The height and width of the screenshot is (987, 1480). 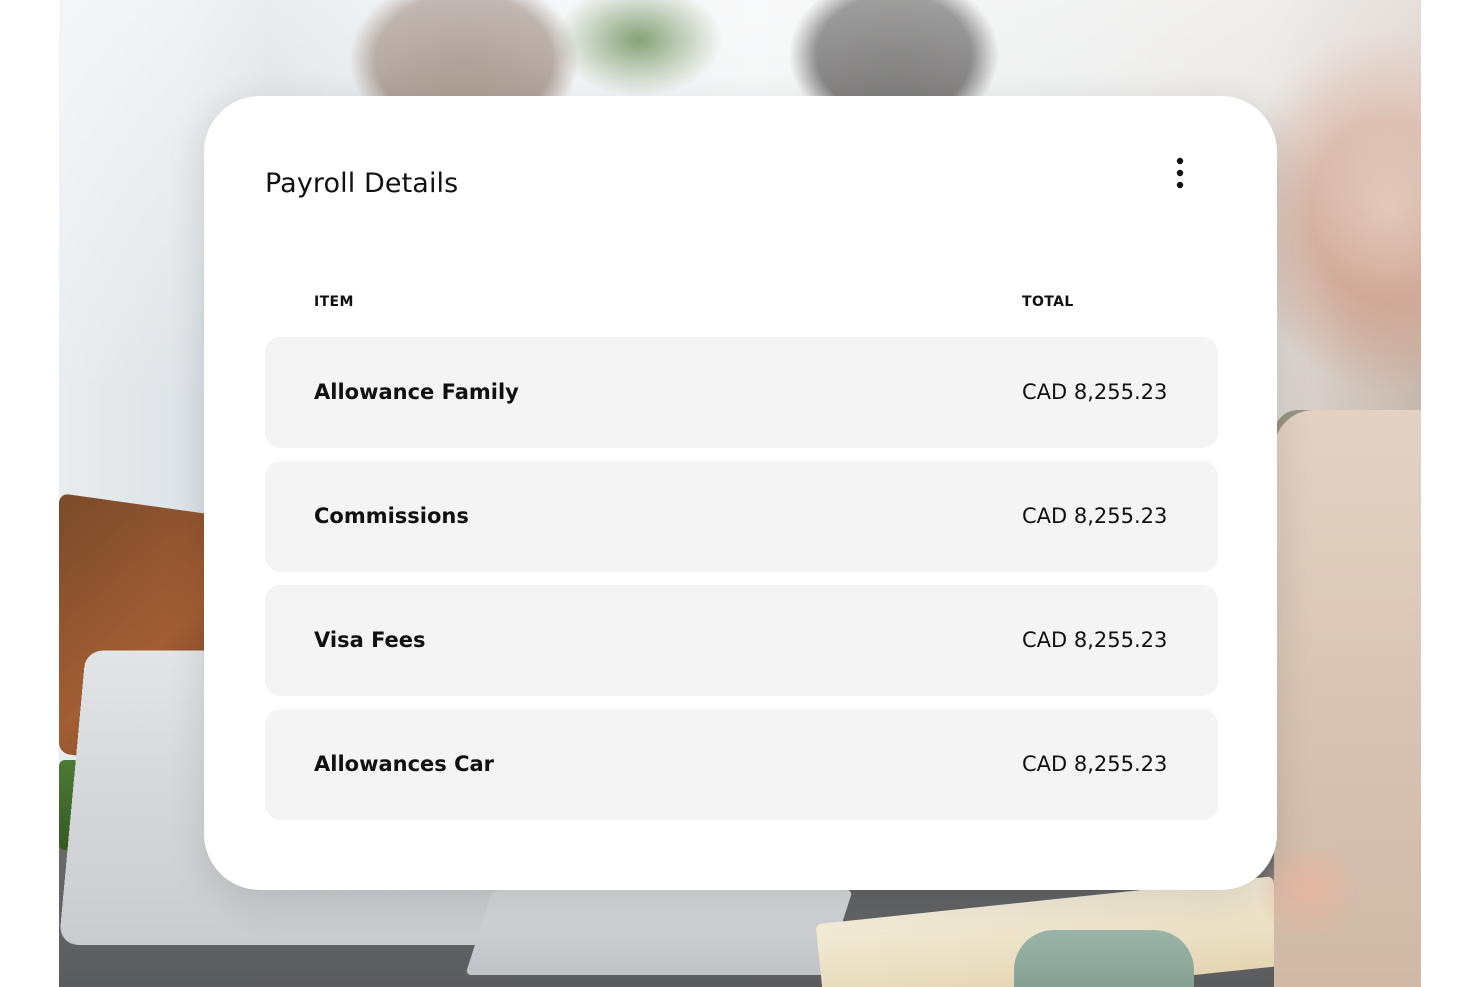 I want to click on table-row: Allowances Car CAD 8,255.23, so click(x=741, y=764).